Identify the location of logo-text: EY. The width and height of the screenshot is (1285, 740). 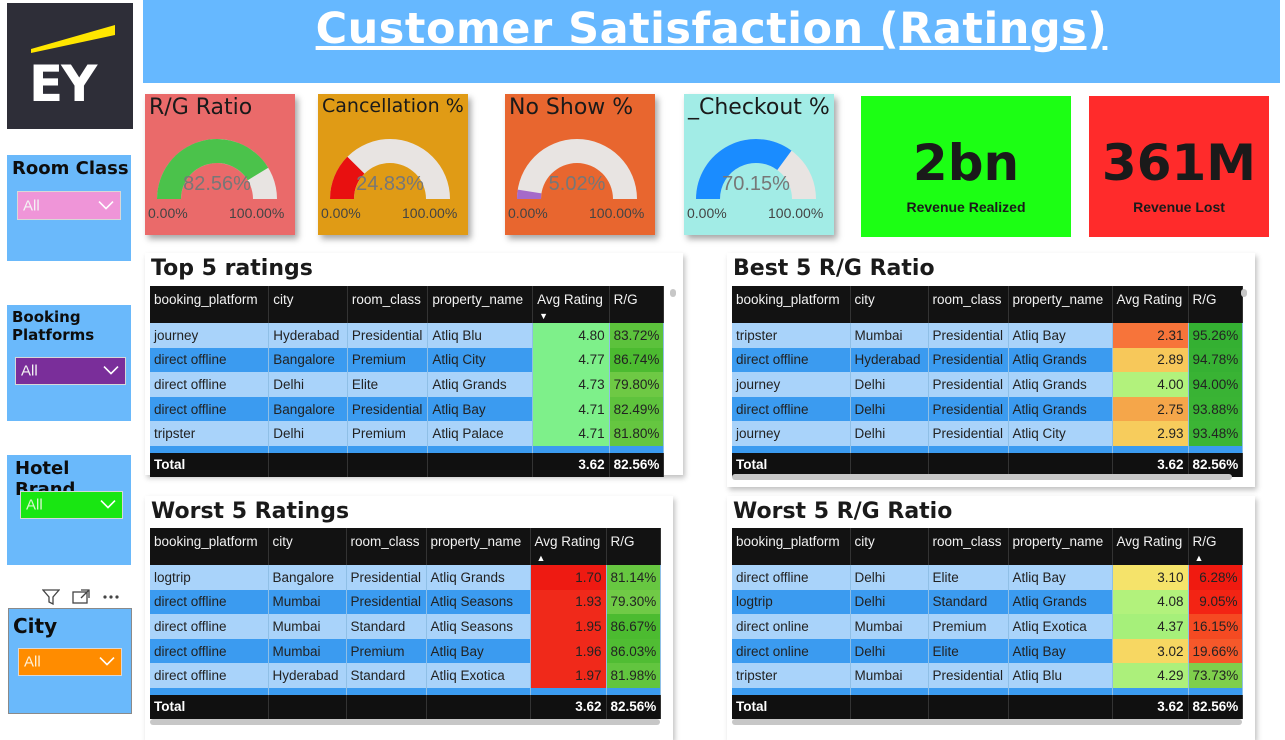
(63, 84).